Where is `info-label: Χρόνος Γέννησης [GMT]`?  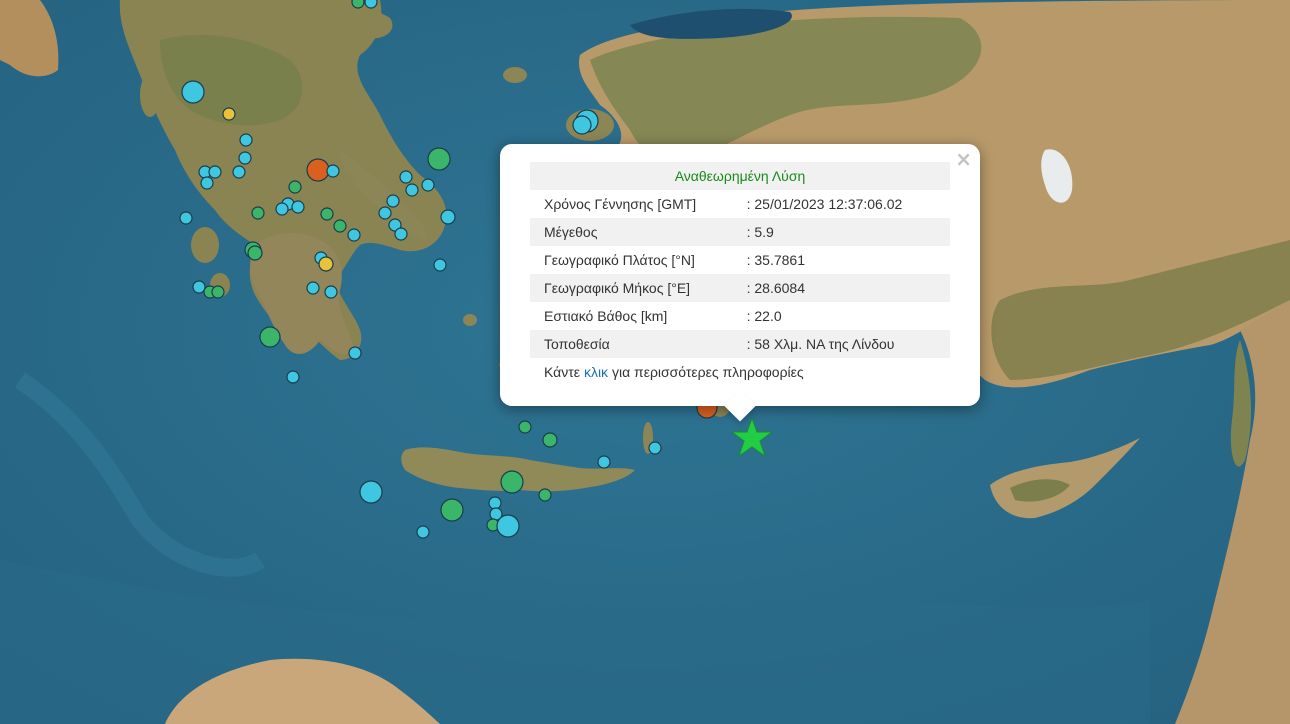
info-label: Χρόνος Γέννησης [GMT] is located at coordinates (620, 204).